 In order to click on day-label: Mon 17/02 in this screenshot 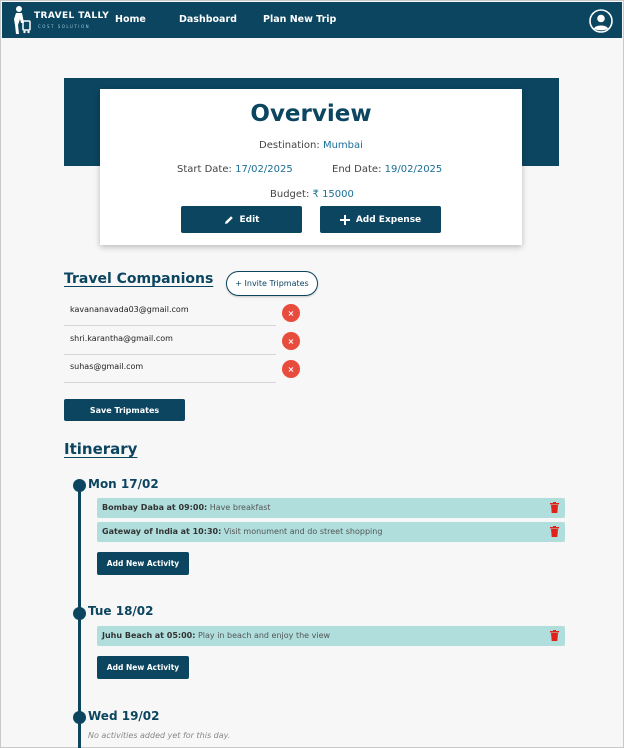, I will do `click(123, 484)`.